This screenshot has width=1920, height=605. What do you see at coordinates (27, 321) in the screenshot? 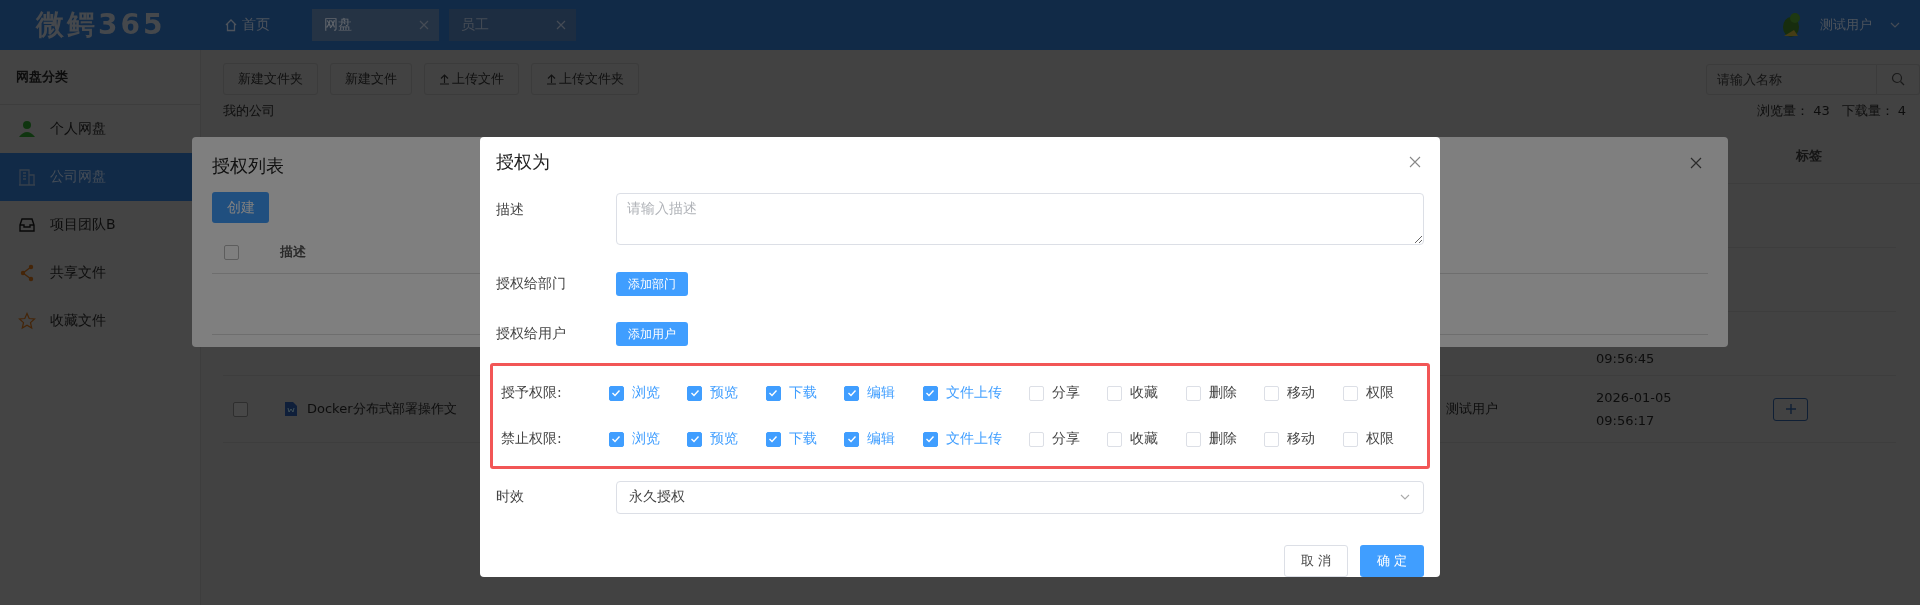
I see `star-icon` at bounding box center [27, 321].